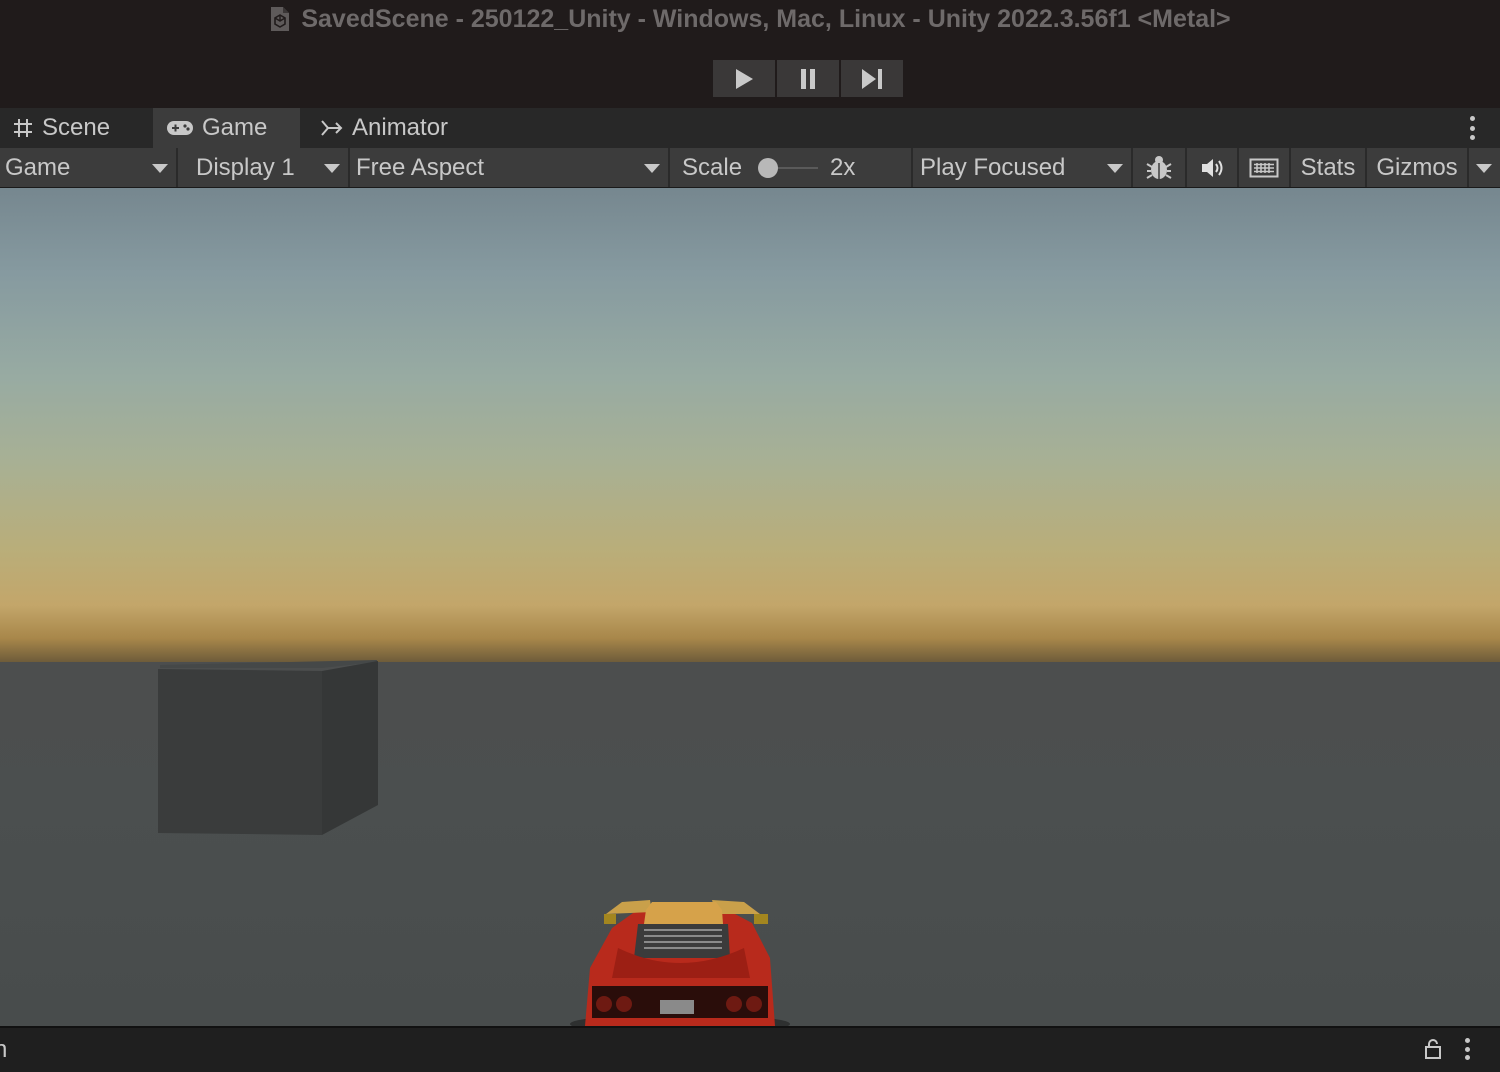 Image resolution: width=1500 pixels, height=1072 pixels. I want to click on aspect-select-value: Free Aspect, so click(420, 167).